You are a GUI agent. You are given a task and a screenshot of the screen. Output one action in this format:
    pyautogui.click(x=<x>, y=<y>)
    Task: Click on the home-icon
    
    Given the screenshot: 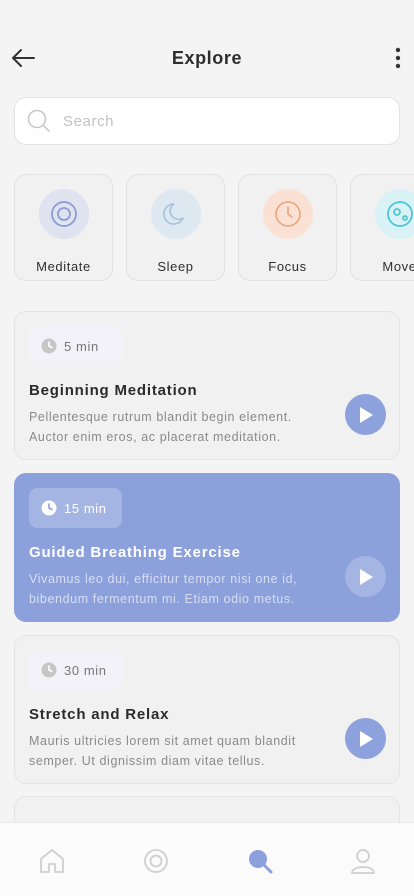 What is the action you would take?
    pyautogui.click(x=52, y=861)
    